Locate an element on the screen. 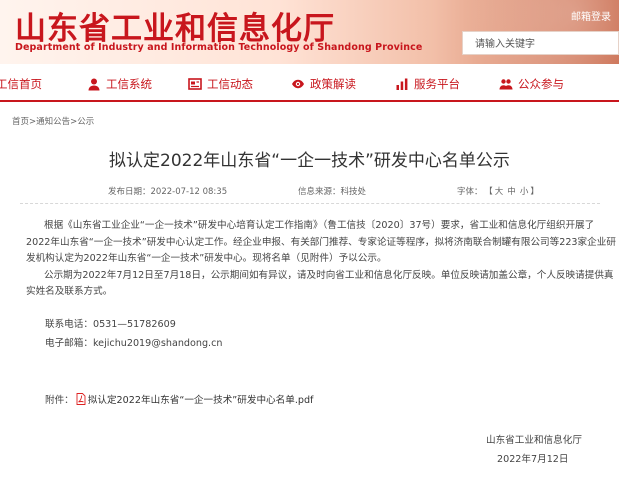  attachment: 附件： 拟认定2022年山东省“一企一技术”研发中心名单.pdf is located at coordinates (179, 399).